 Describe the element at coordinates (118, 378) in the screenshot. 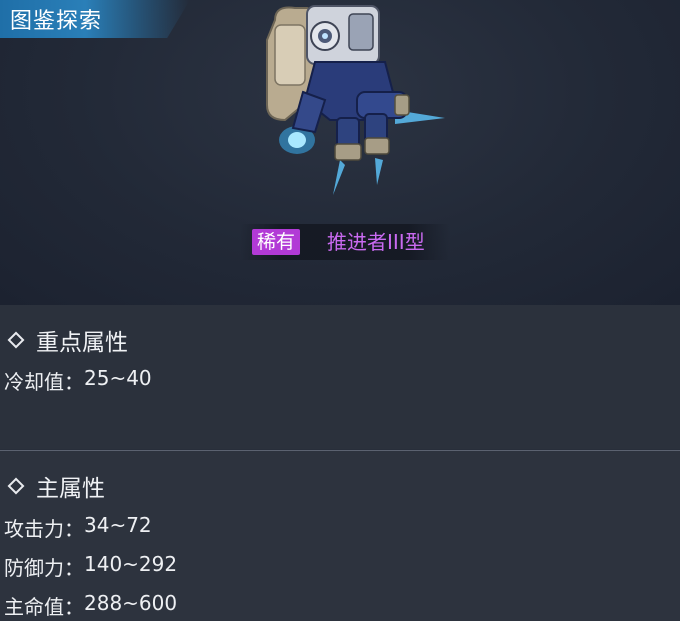

I see `stat-value: 25~40` at that location.